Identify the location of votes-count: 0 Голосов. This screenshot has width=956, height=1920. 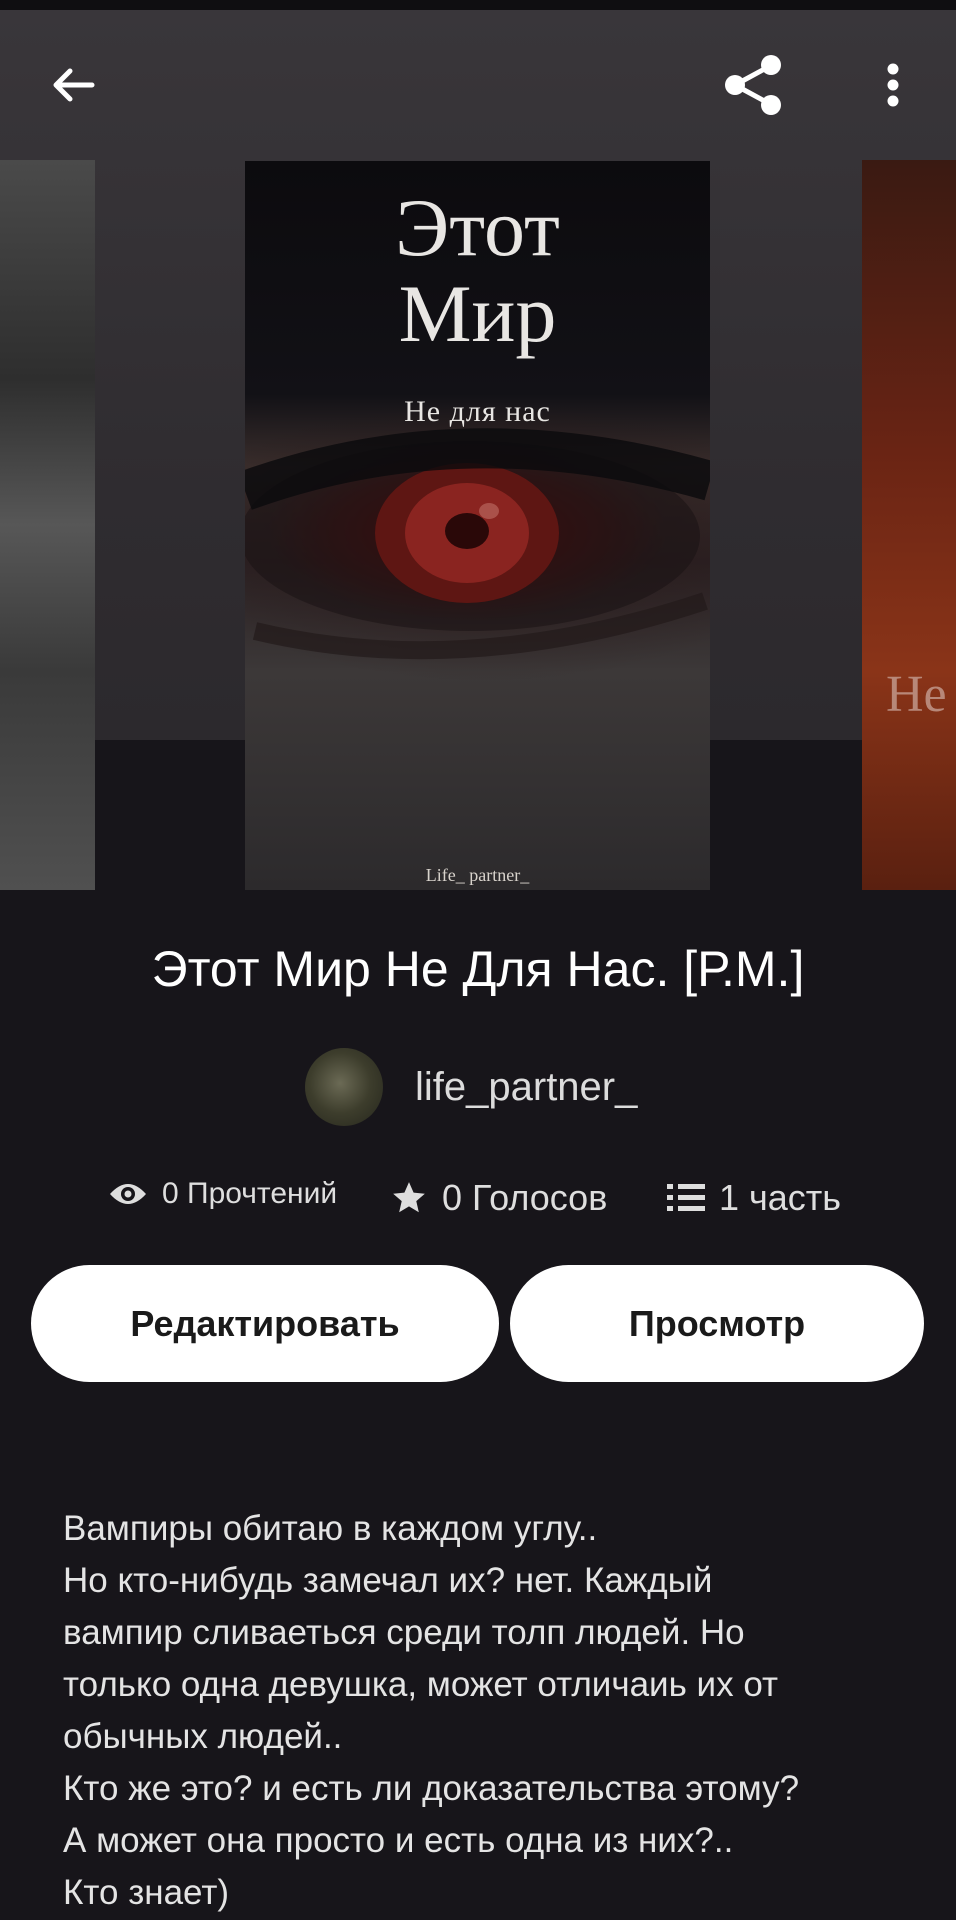
(525, 1197).